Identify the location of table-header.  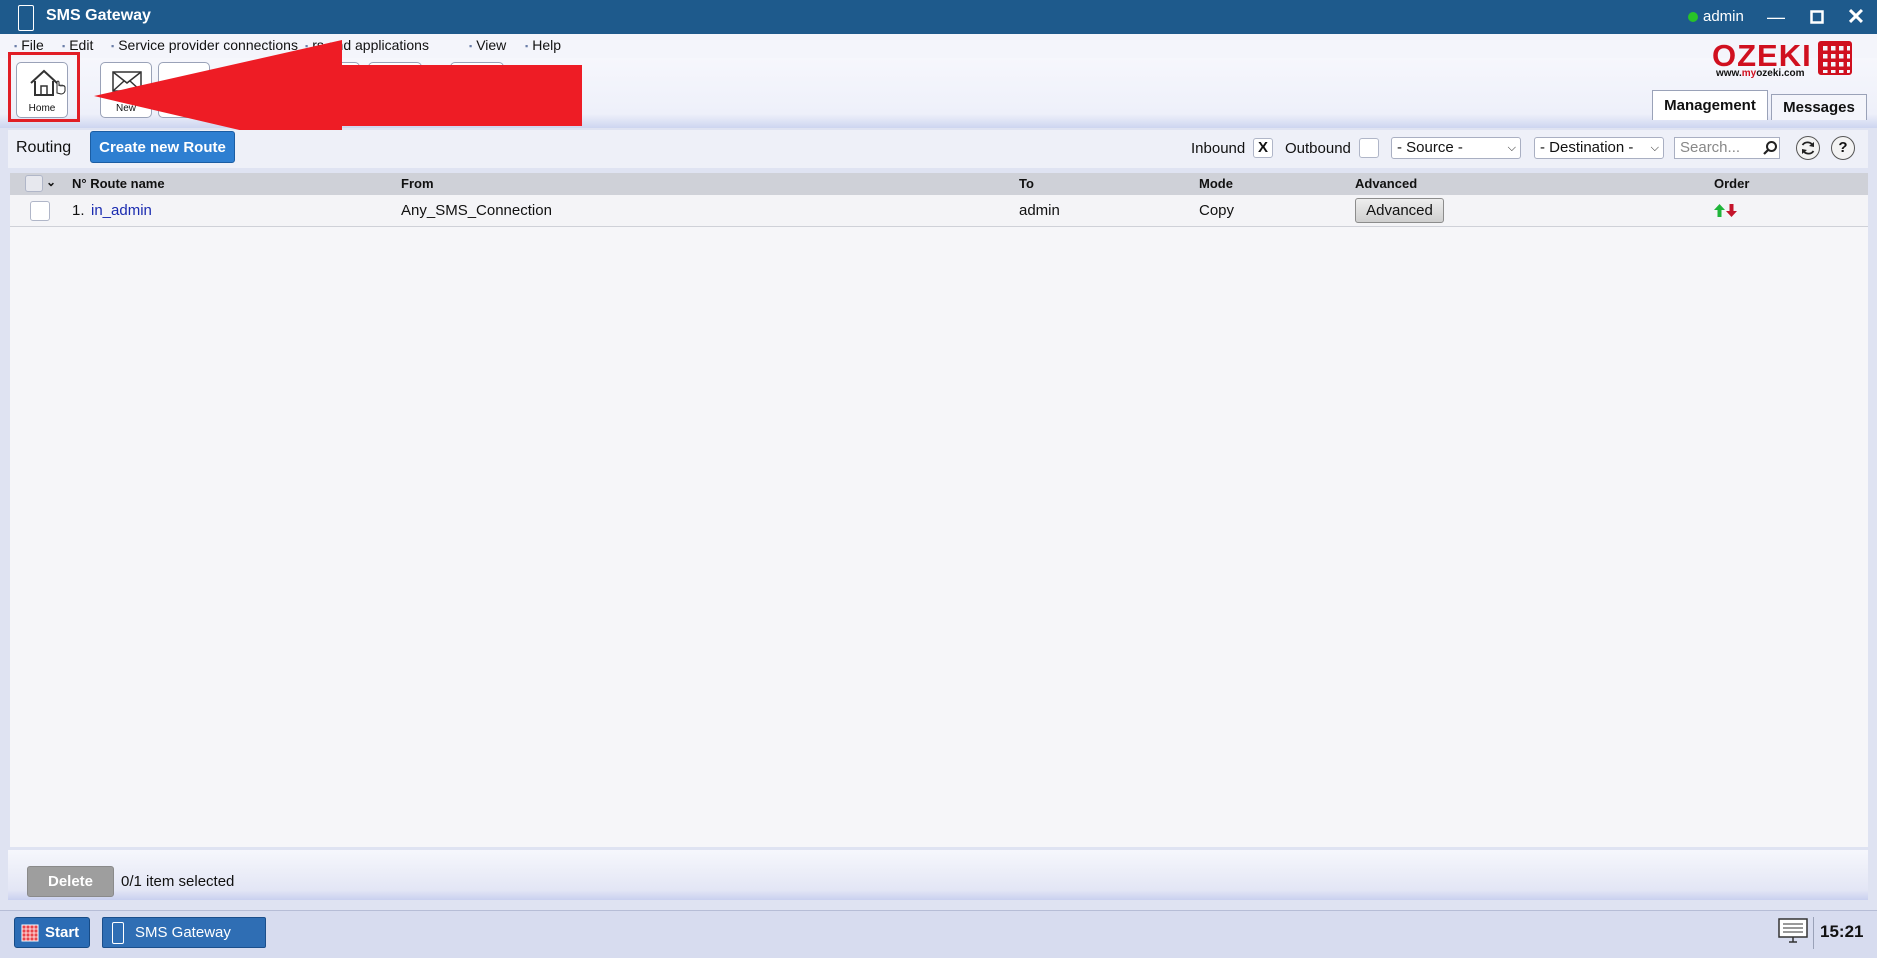
(939, 184).